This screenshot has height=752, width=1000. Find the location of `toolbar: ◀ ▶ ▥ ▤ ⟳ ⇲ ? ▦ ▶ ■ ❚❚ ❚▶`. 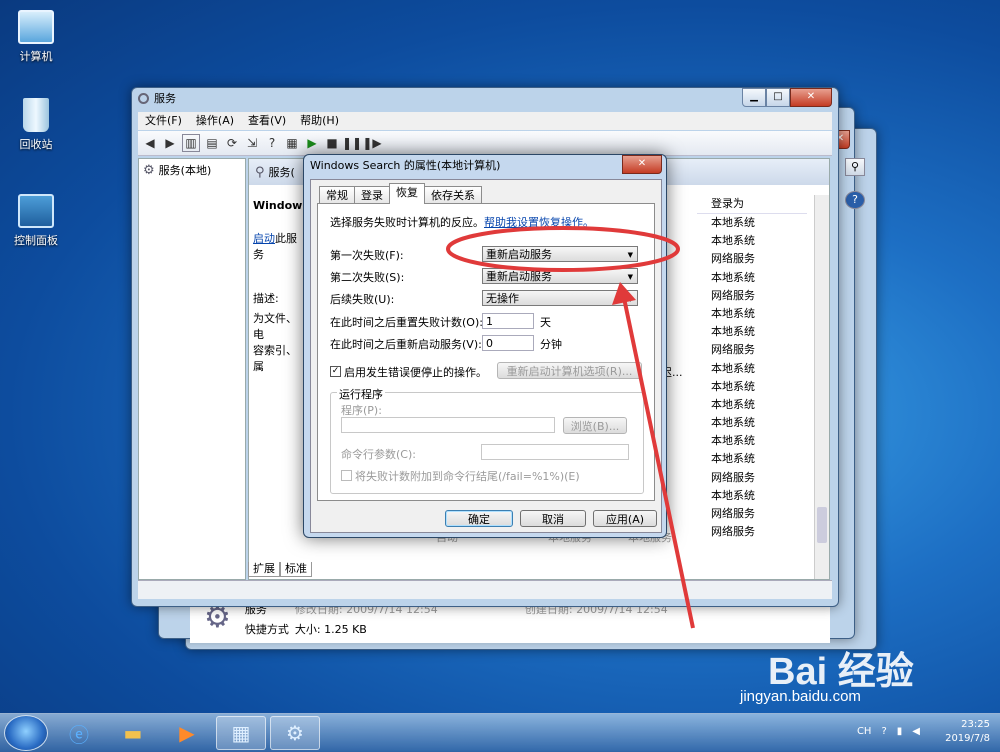

toolbar: ◀ ▶ ▥ ▤ ⟳ ⇲ ? ▦ ▶ ■ ❚❚ ❚▶ is located at coordinates (485, 143).